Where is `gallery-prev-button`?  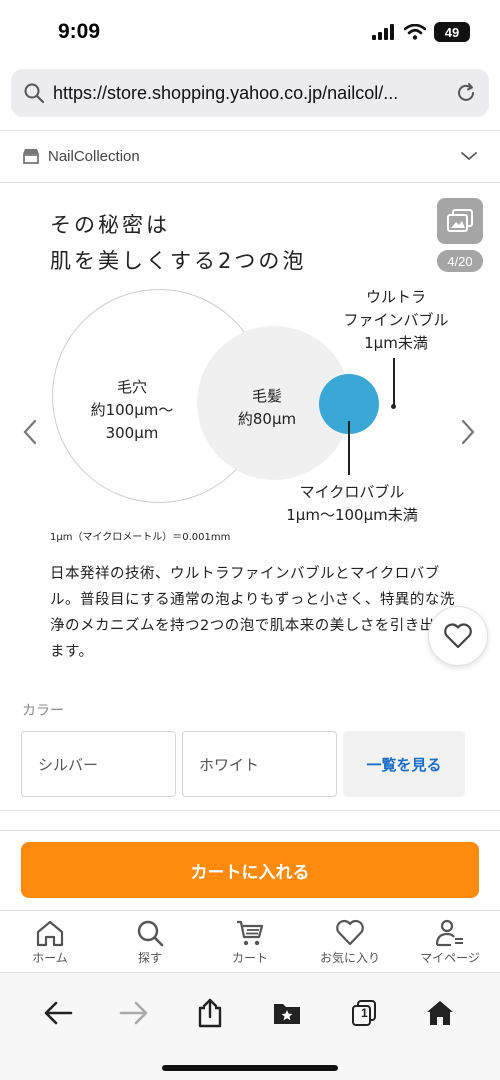
gallery-prev-button is located at coordinates (30, 432).